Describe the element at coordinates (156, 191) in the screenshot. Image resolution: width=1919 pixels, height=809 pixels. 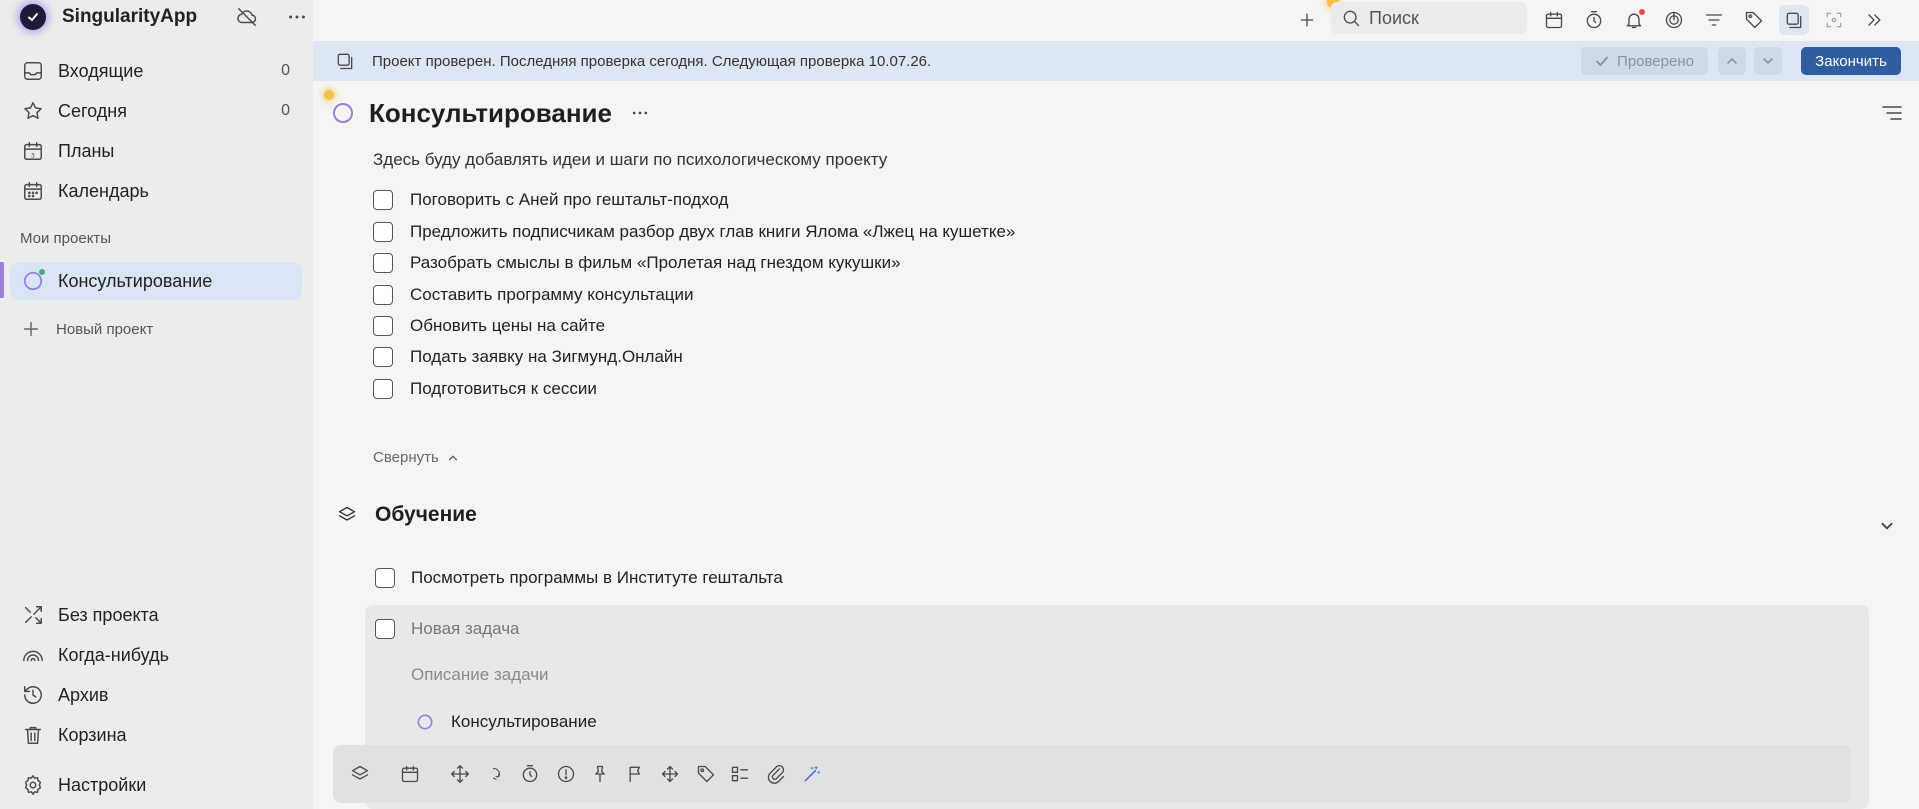
I see `sidebar-item-calendar: Календарь` at that location.